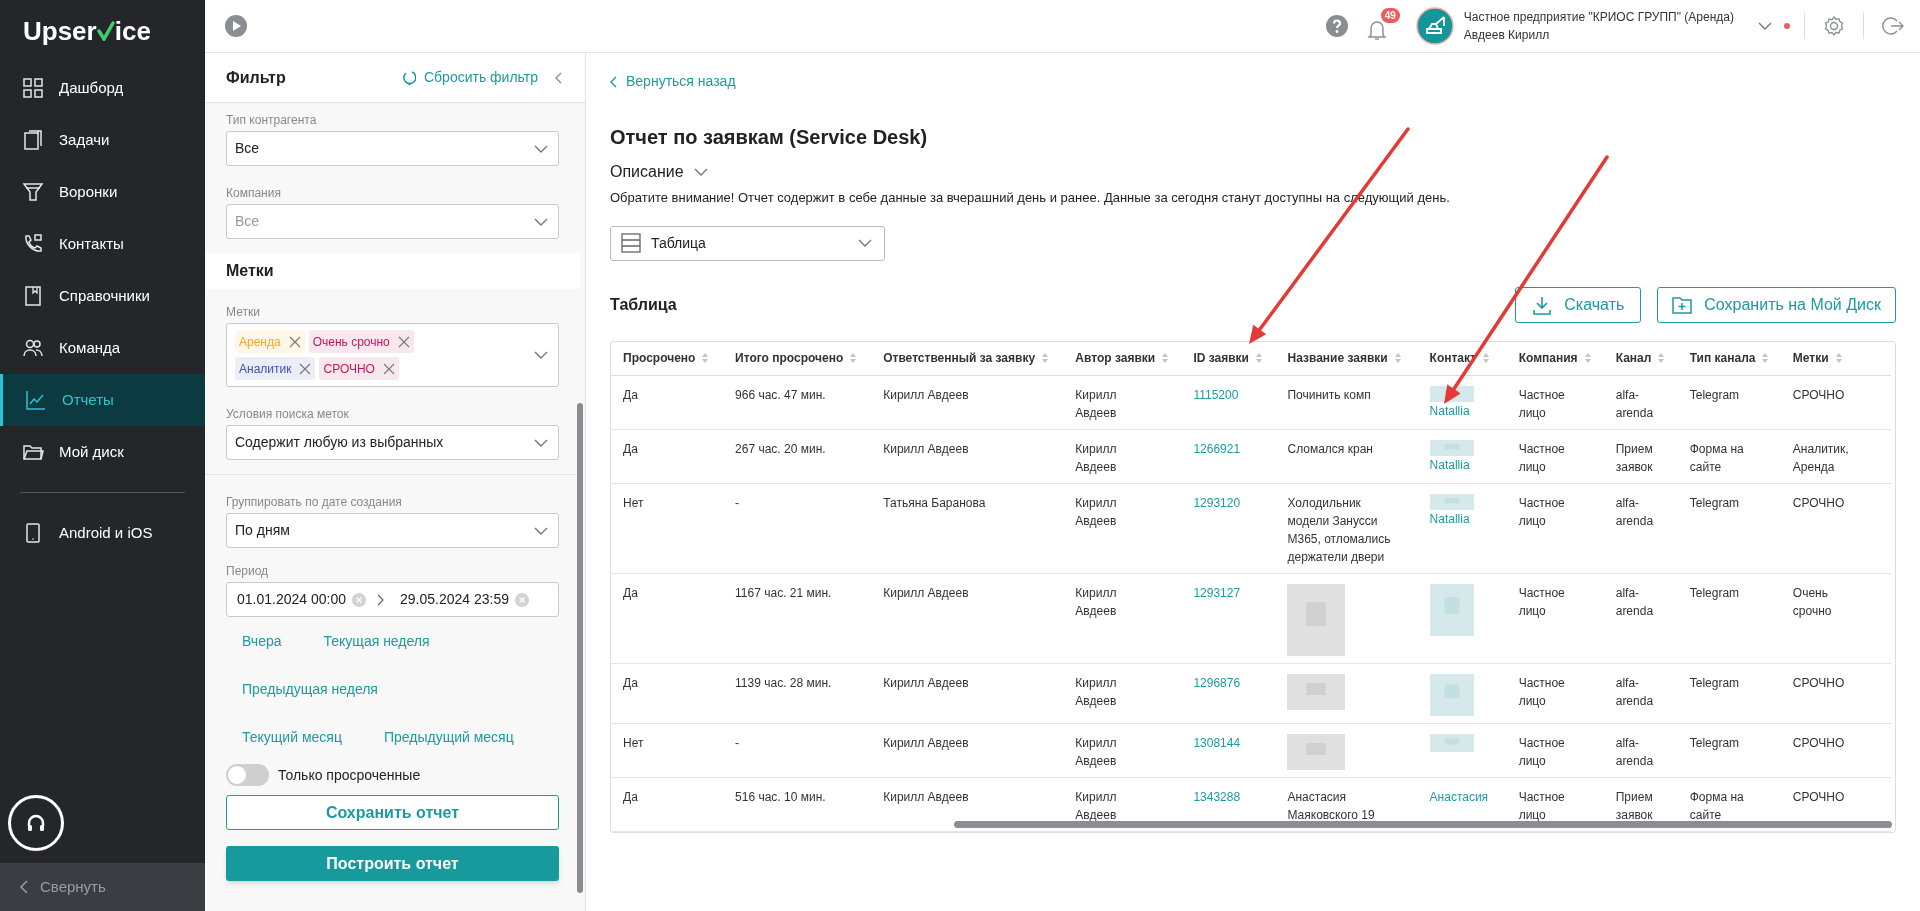 Image resolution: width=1920 pixels, height=911 pixels. Describe the element at coordinates (631, 243) in the screenshot. I see `table-icon` at that location.